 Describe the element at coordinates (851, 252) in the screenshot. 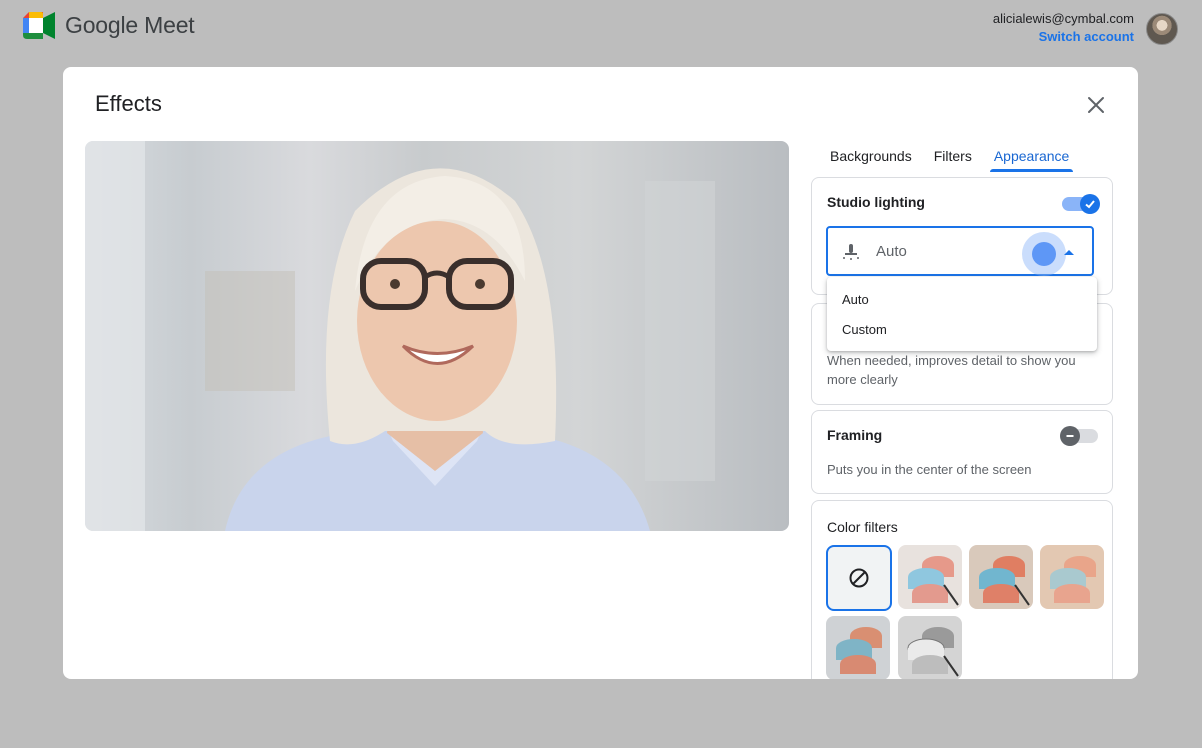

I see `lightbulb-icon` at that location.